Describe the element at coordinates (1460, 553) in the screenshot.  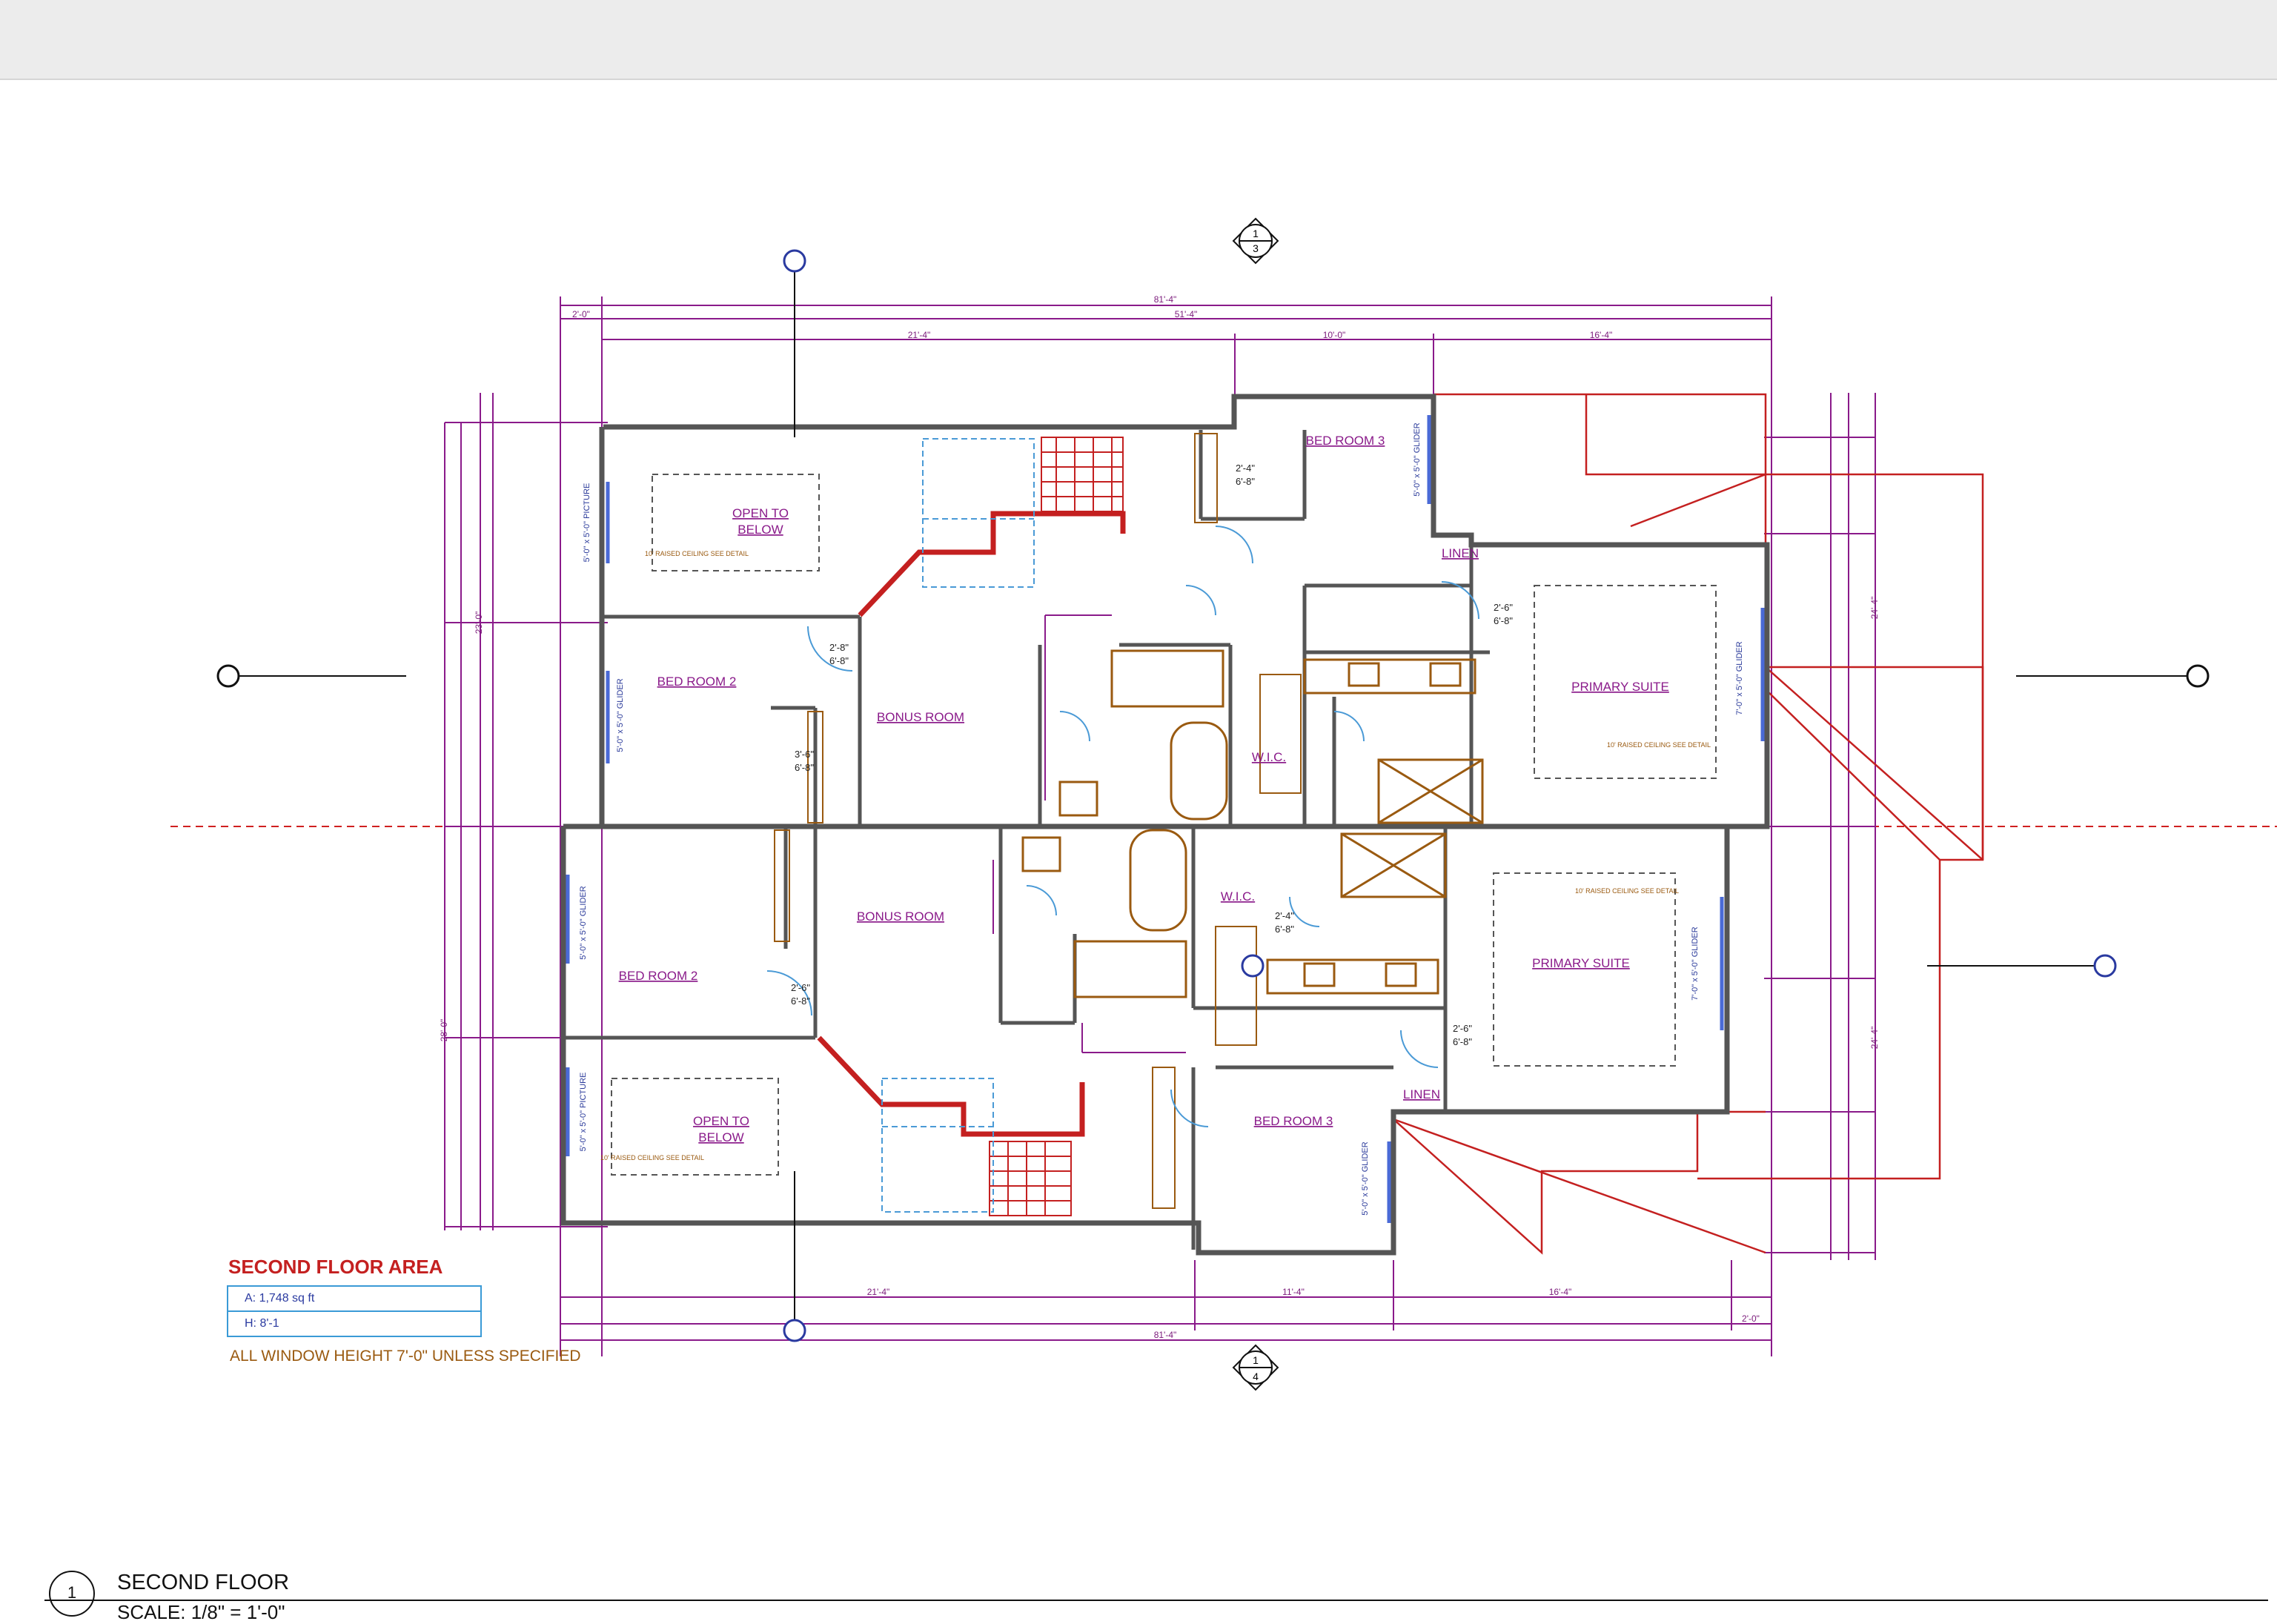
I see `room-linen-upper: LINEN` at that location.